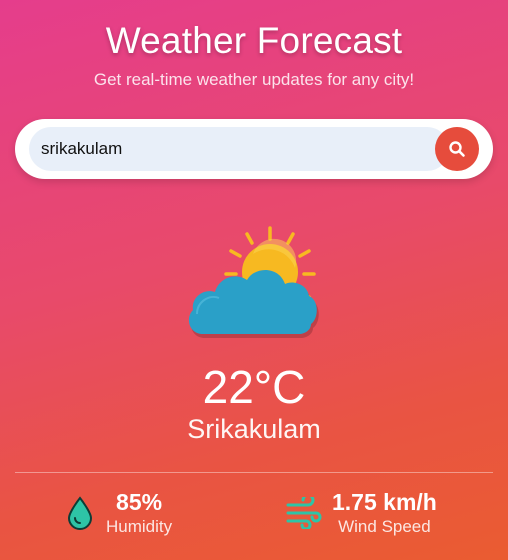  What do you see at coordinates (384, 526) in the screenshot?
I see `wind-label: Wind Speed` at bounding box center [384, 526].